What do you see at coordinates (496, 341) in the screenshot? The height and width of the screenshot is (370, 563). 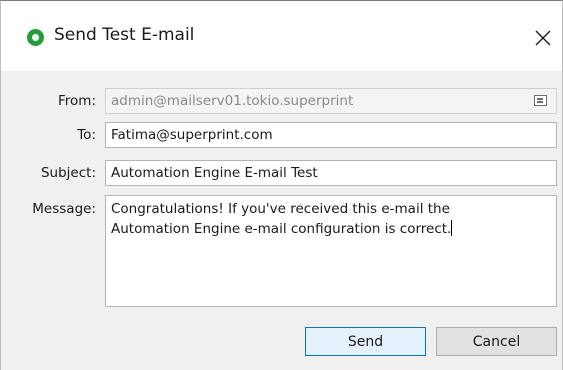 I see `cancel-button: Cancel` at bounding box center [496, 341].